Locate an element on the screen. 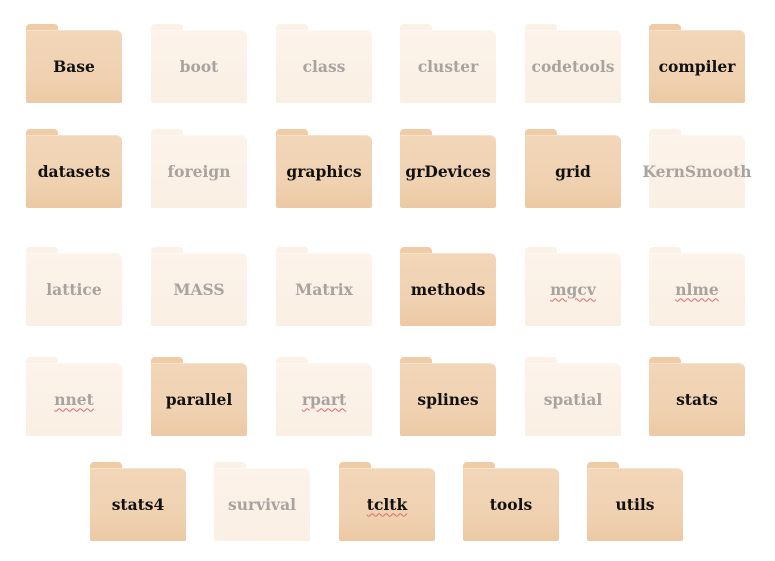 Image resolution: width=775 pixels, height=561 pixels. folder-label: rpart is located at coordinates (324, 399).